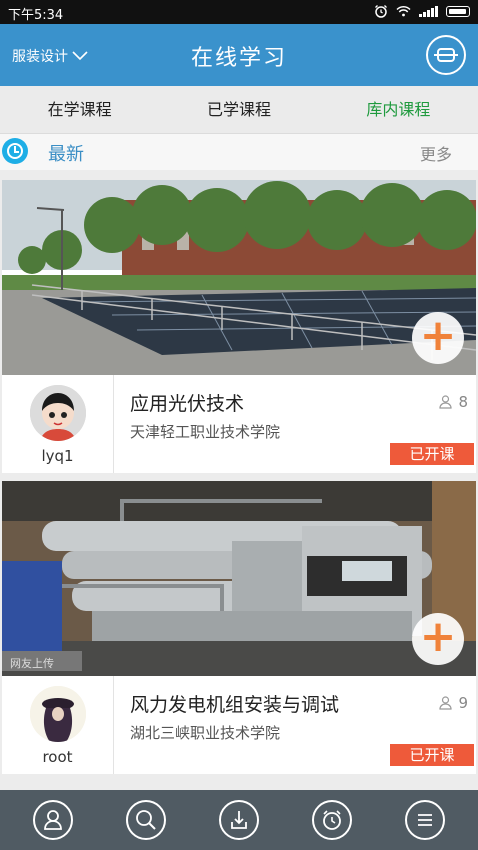  What do you see at coordinates (32, 663) in the screenshot?
I see `photo-watermark: 网友上传` at bounding box center [32, 663].